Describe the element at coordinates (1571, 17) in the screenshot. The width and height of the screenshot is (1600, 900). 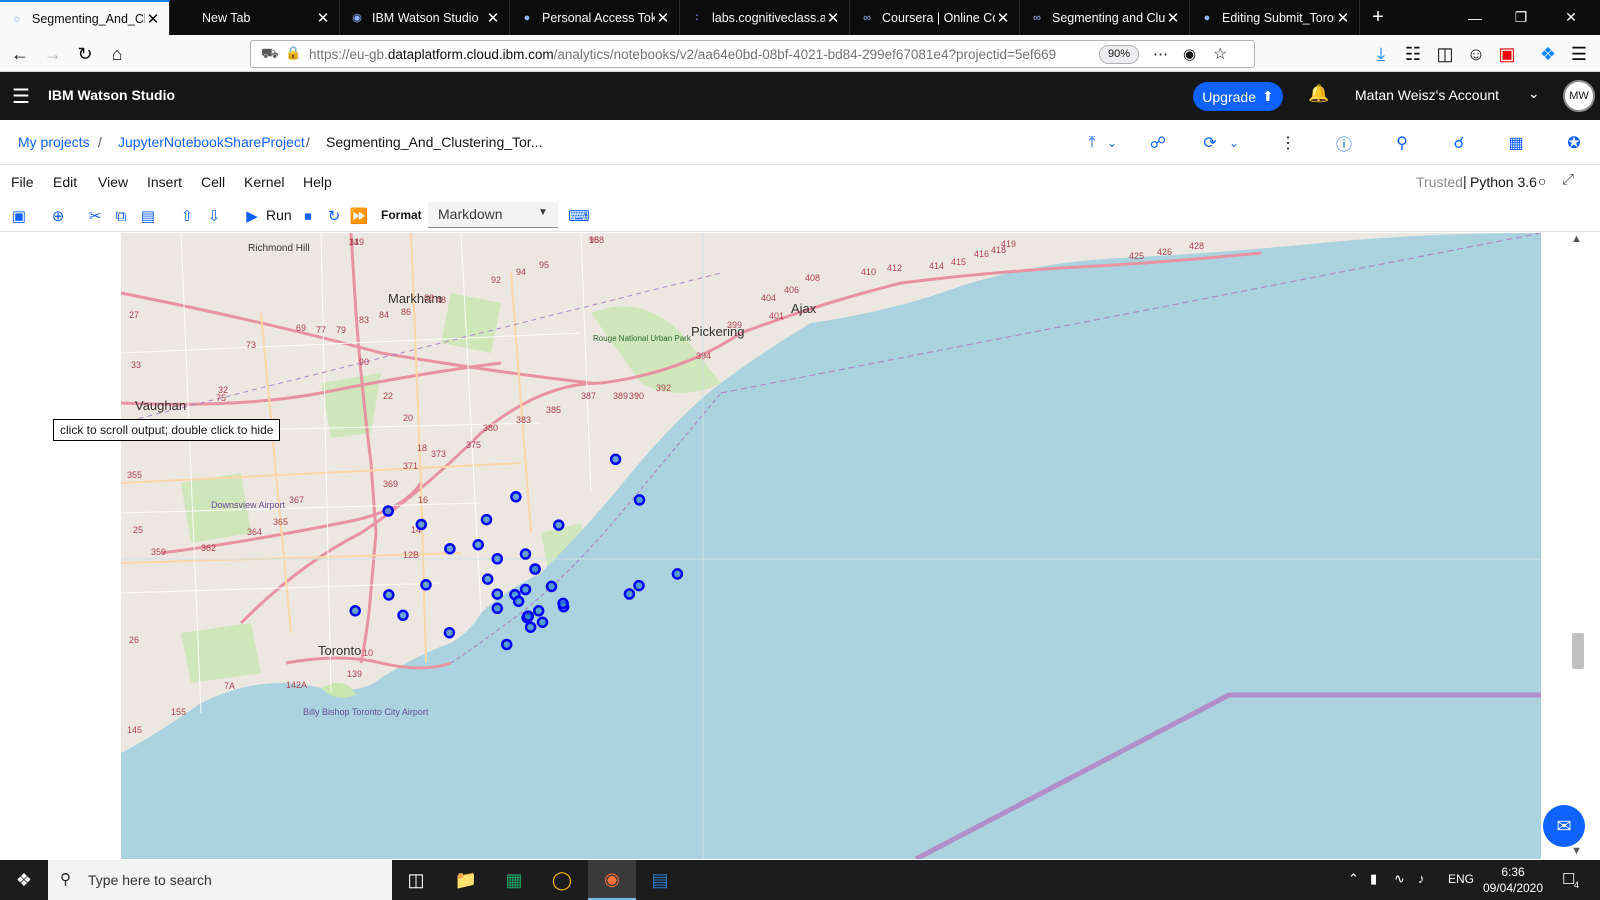
I see `close-window-icon: ✕` at that location.